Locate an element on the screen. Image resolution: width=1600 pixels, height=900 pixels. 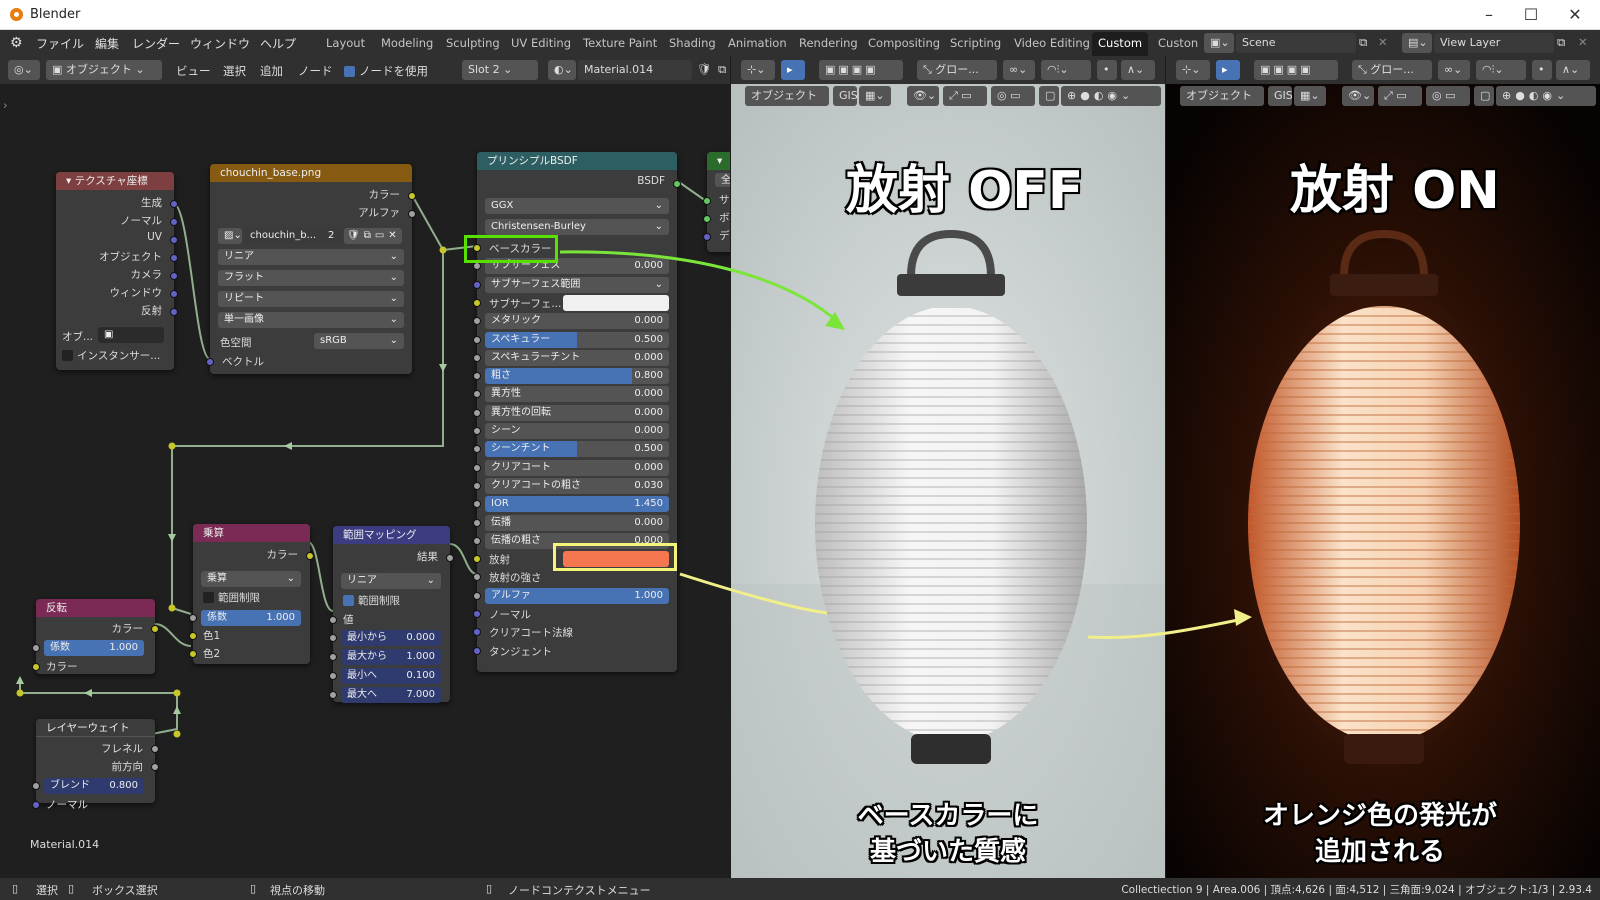
to-min-field: 最小へ 0.100 is located at coordinates (391, 676).